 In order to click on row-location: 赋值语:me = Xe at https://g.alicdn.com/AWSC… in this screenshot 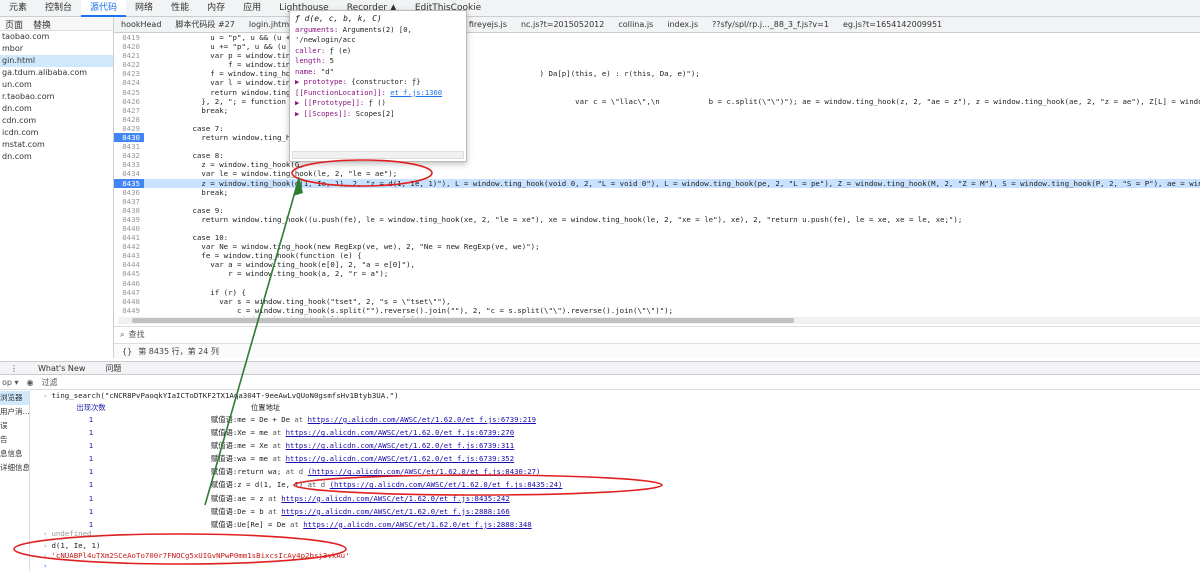, I will do `click(411, 445)`.